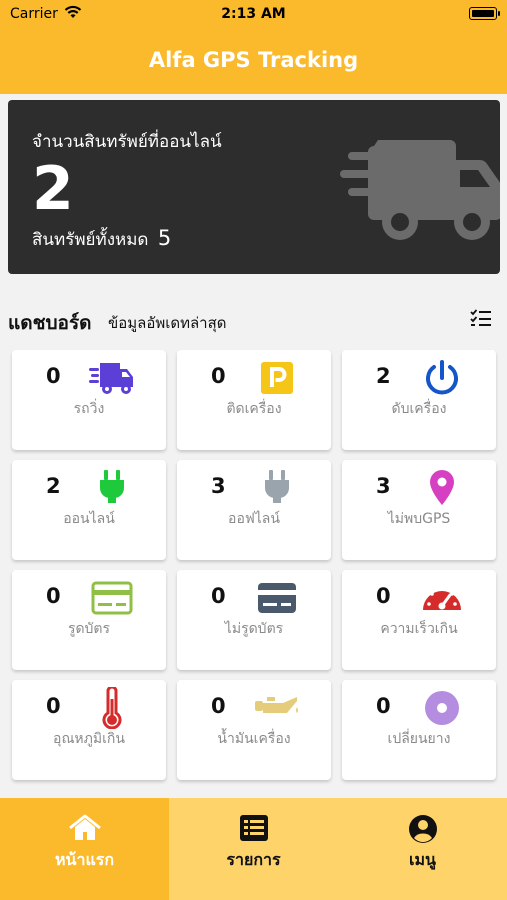 This screenshot has height=900, width=507. What do you see at coordinates (89, 400) in the screenshot?
I see `card-running: 0 รถวิ่ง` at bounding box center [89, 400].